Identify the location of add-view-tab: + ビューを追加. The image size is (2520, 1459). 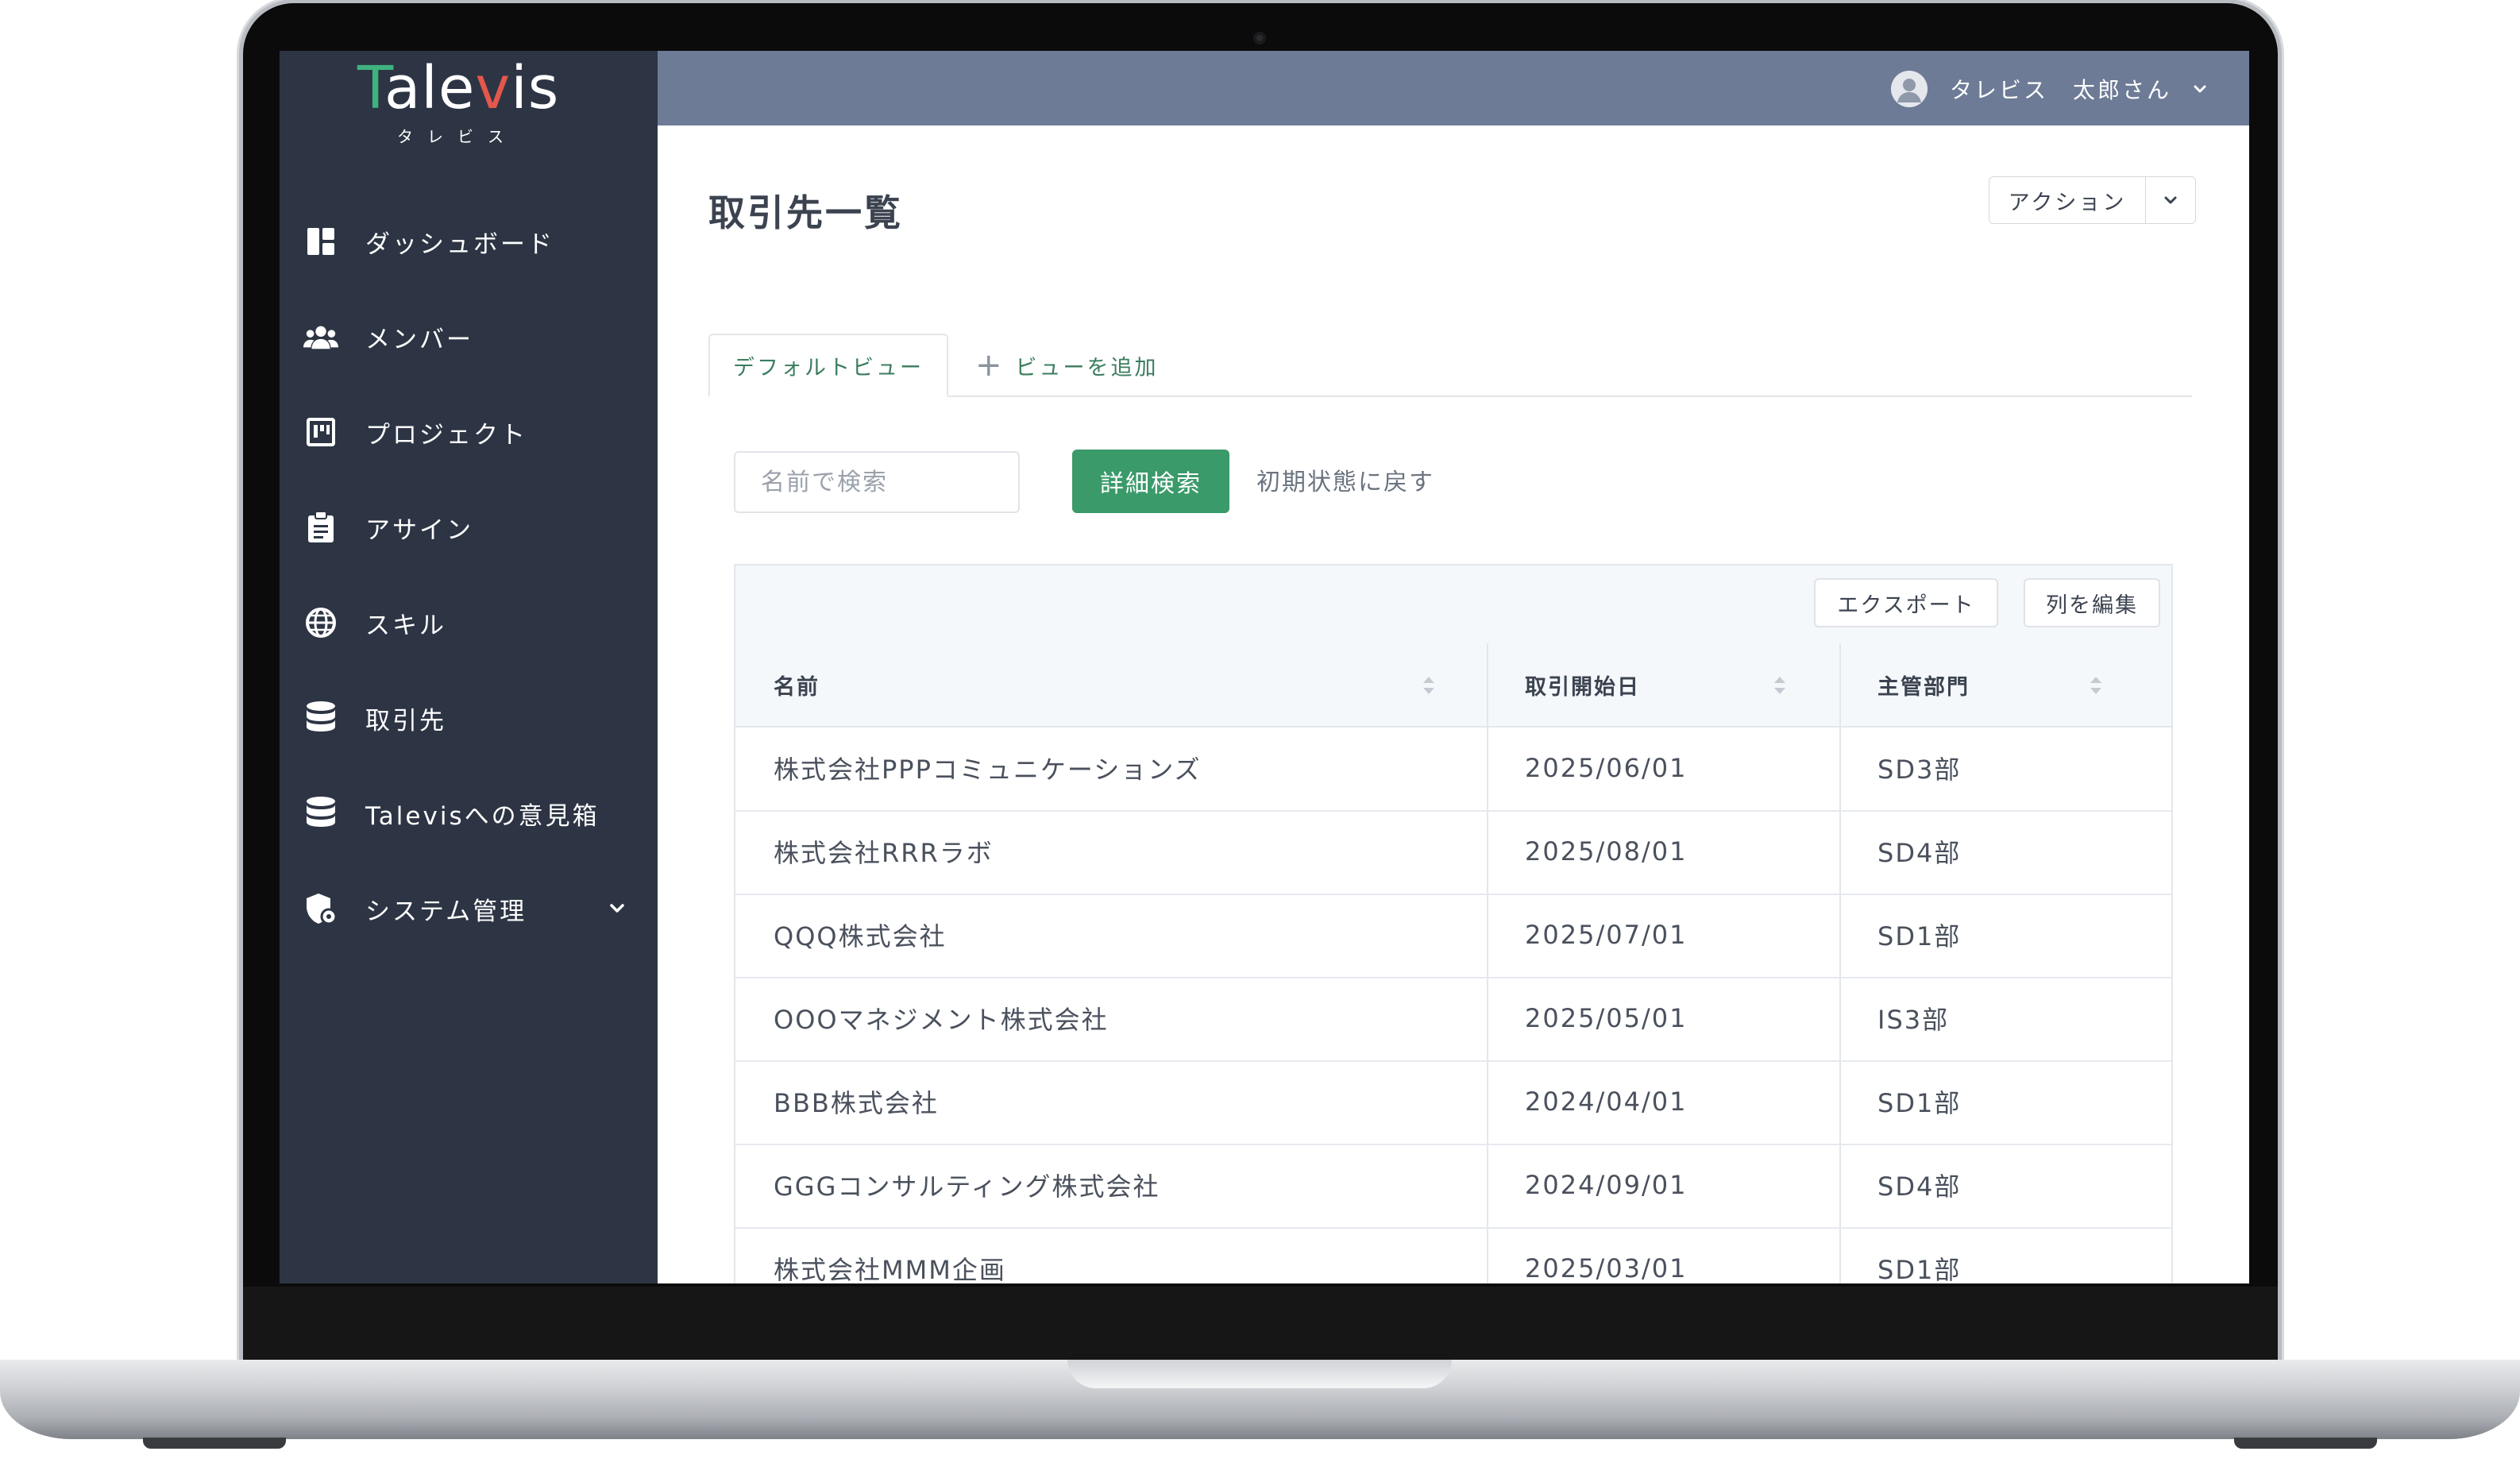
(1067, 365).